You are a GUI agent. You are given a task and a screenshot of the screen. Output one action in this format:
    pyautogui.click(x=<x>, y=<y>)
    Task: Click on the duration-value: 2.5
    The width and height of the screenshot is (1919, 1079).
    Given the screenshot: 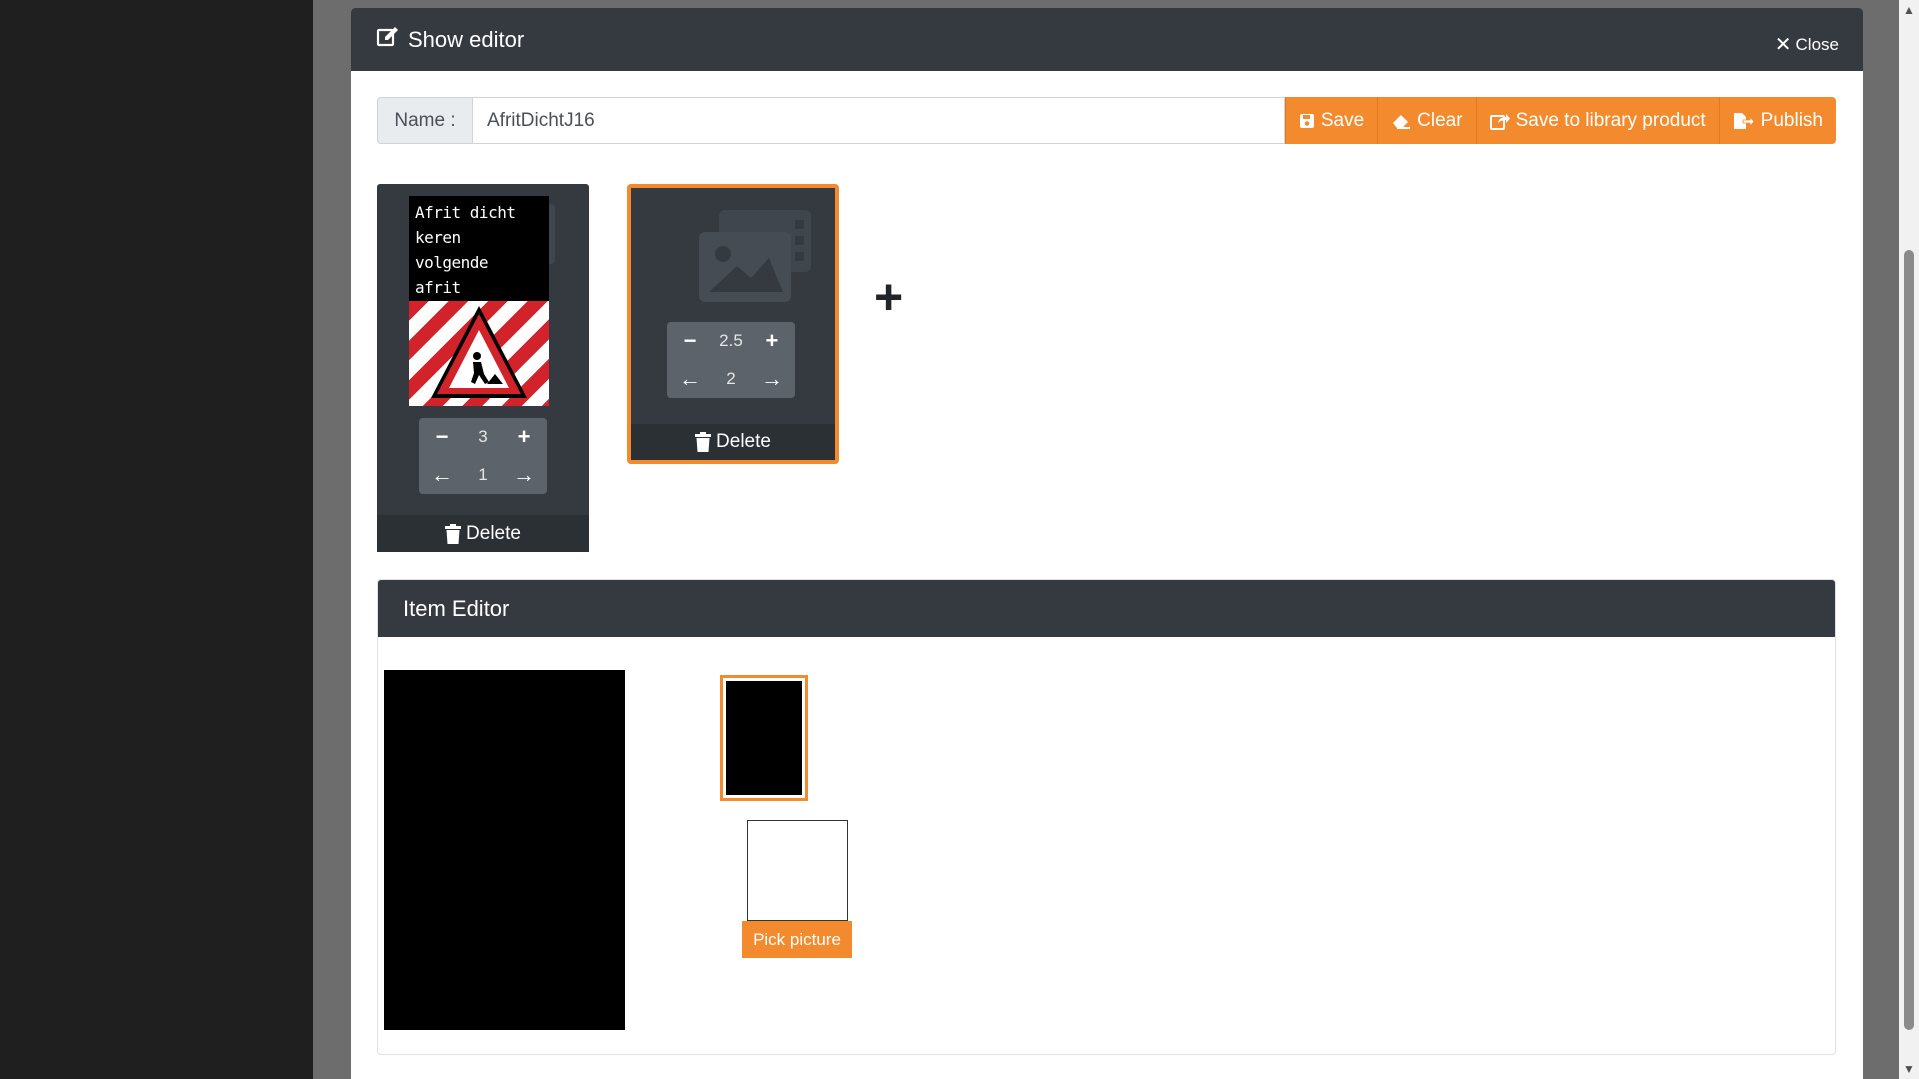 What is the action you would take?
    pyautogui.click(x=731, y=340)
    